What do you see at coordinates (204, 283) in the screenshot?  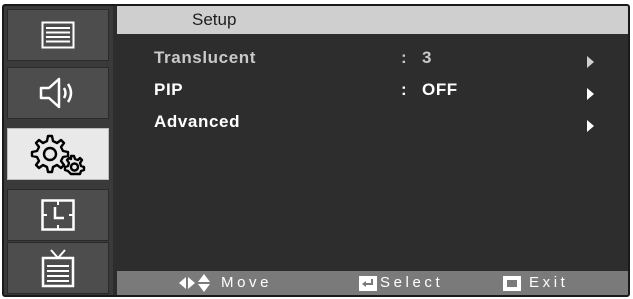 I see `up-down-arrows-icon` at bounding box center [204, 283].